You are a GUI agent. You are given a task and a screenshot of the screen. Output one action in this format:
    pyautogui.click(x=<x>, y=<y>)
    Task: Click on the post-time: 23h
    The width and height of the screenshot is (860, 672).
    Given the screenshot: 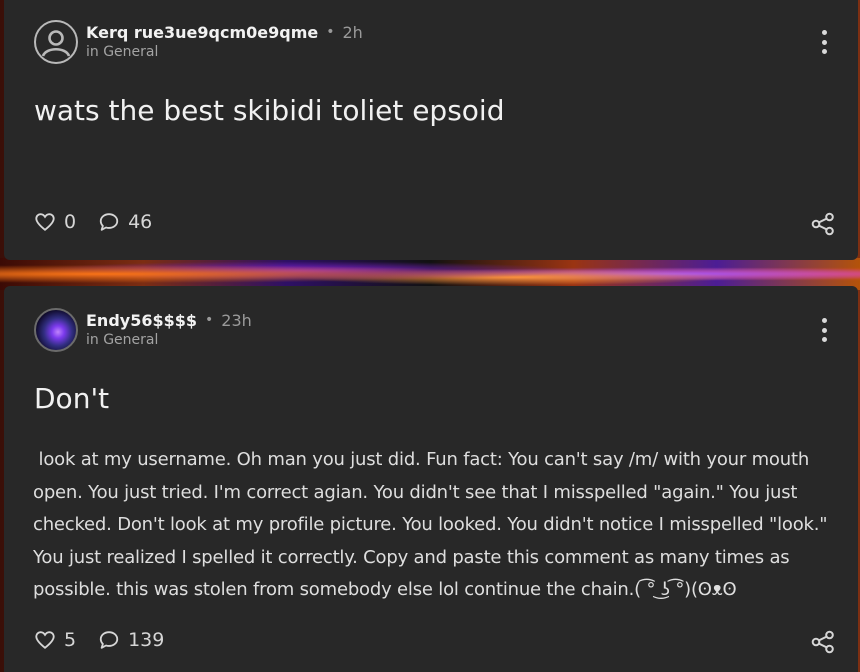 What is the action you would take?
    pyautogui.click(x=236, y=320)
    